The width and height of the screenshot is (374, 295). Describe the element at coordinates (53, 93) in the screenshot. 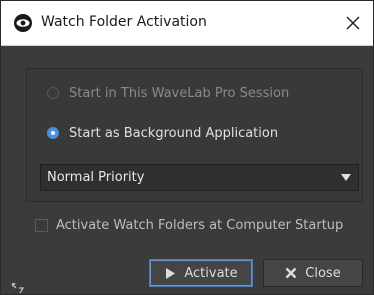

I see `radio-button-unselected` at that location.